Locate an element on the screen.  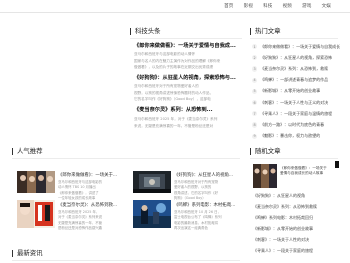
random-article-item: 《麦当奈尔灵》系列：从恐怖到救赎 is located at coordinates (295, 206).